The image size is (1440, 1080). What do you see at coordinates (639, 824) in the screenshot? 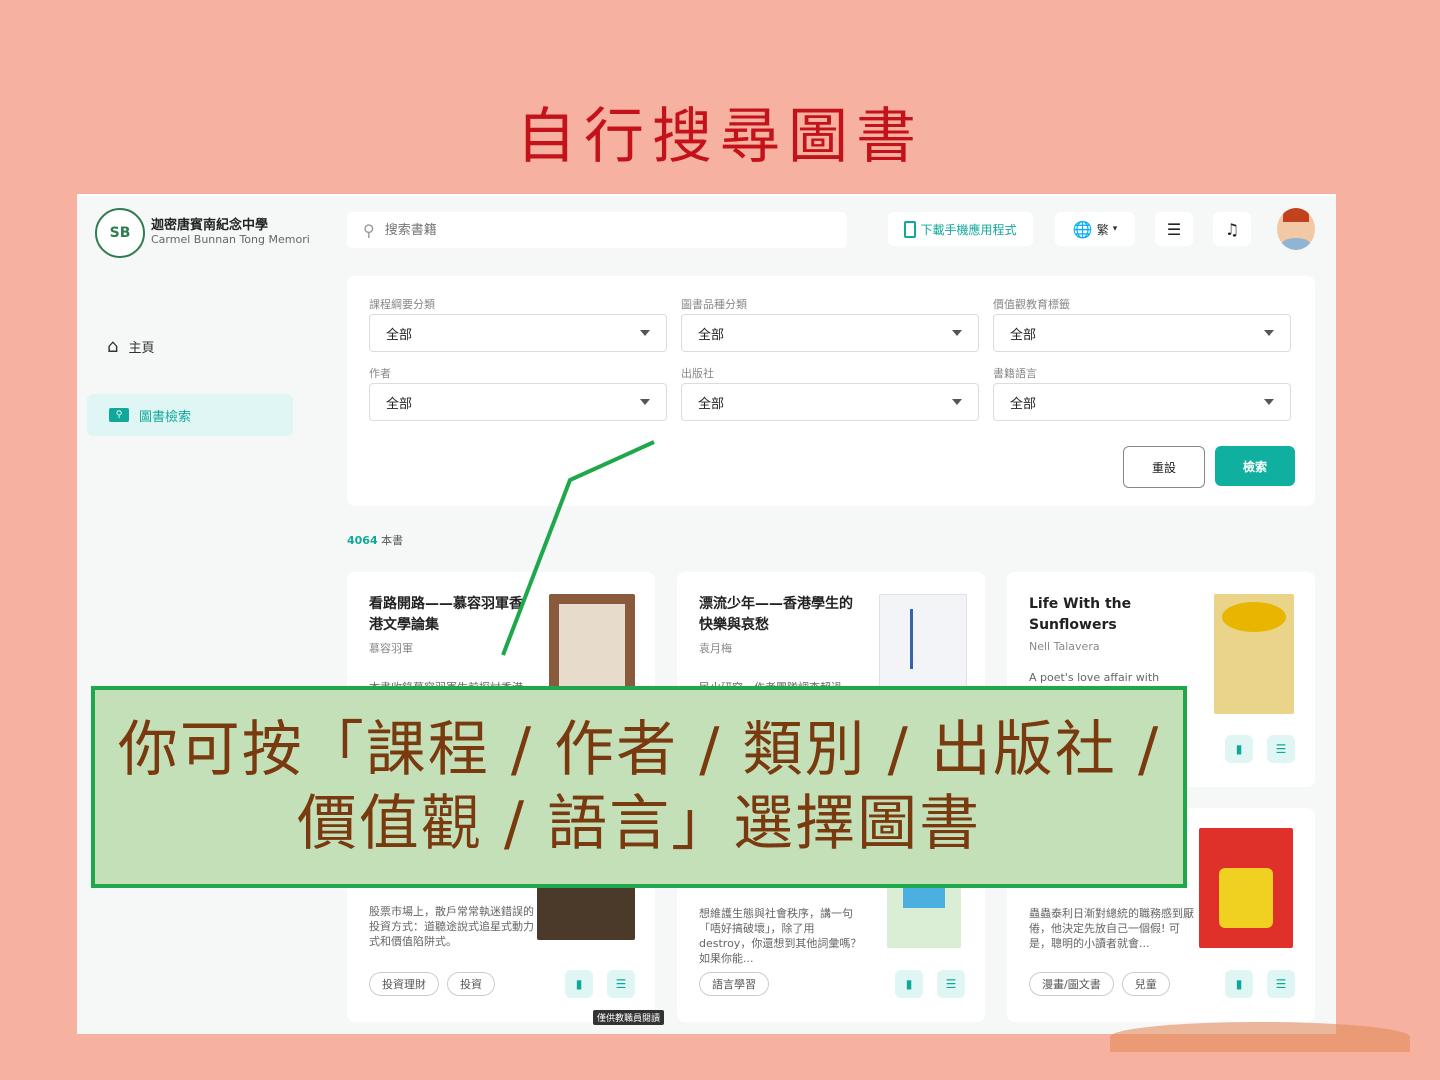
I see `callout-line-2: 價值觀 / 語言」選擇圖書` at bounding box center [639, 824].